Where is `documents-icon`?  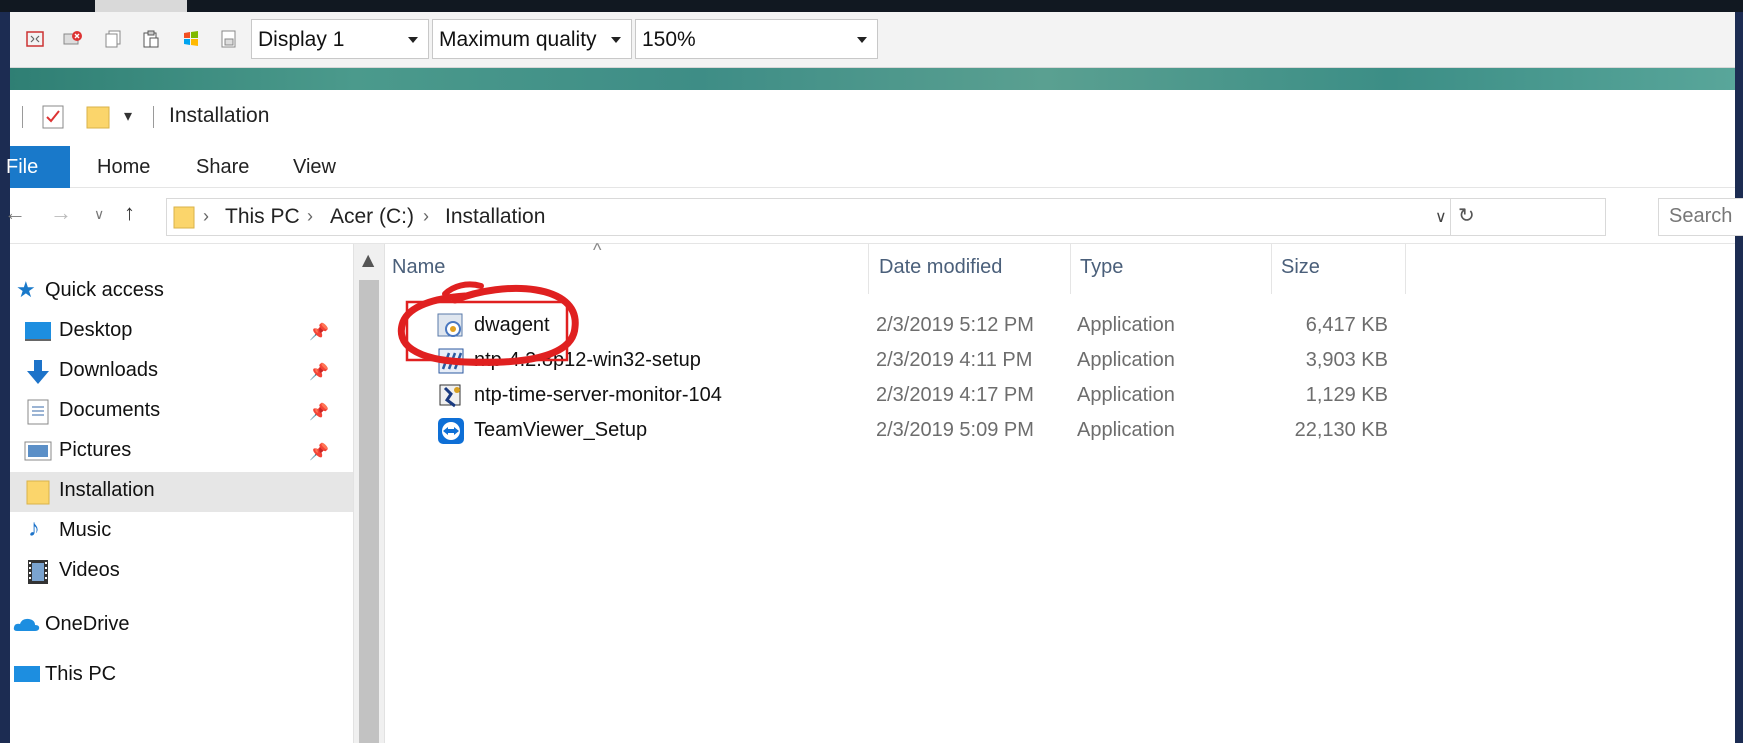
documents-icon is located at coordinates (40, 412).